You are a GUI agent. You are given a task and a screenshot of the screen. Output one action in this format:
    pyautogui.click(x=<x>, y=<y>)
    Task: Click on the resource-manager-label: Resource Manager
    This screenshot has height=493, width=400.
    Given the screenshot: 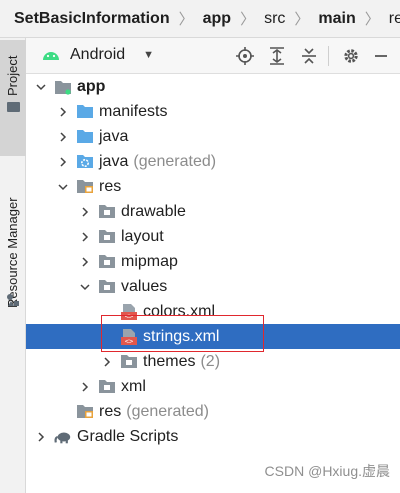 What is the action you would take?
    pyautogui.click(x=12, y=252)
    